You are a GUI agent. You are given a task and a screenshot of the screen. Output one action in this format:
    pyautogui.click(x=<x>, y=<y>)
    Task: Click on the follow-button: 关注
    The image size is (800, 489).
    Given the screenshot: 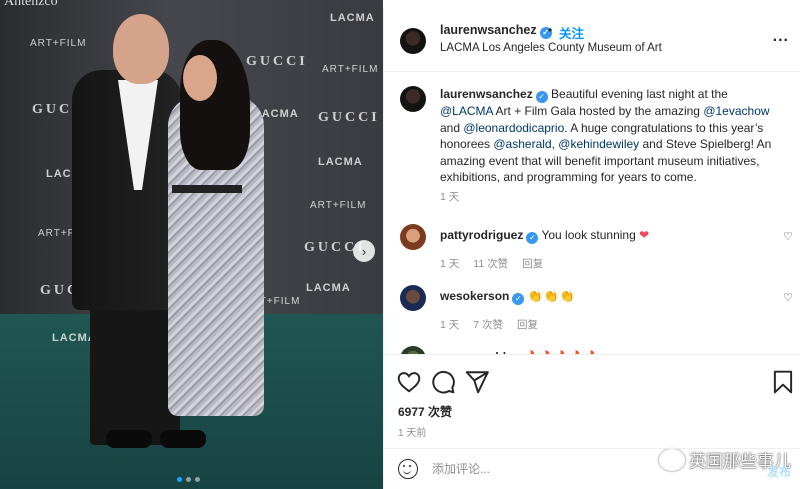 What is the action you would take?
    pyautogui.click(x=571, y=32)
    